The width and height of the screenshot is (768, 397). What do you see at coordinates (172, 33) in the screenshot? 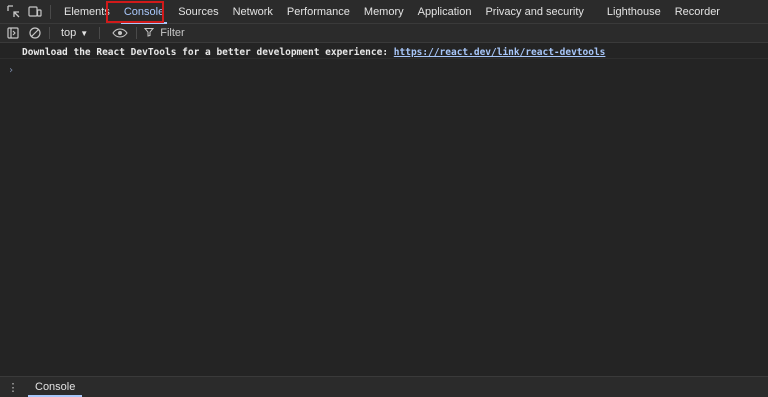
I see `filter-placeholder: Filter` at bounding box center [172, 33].